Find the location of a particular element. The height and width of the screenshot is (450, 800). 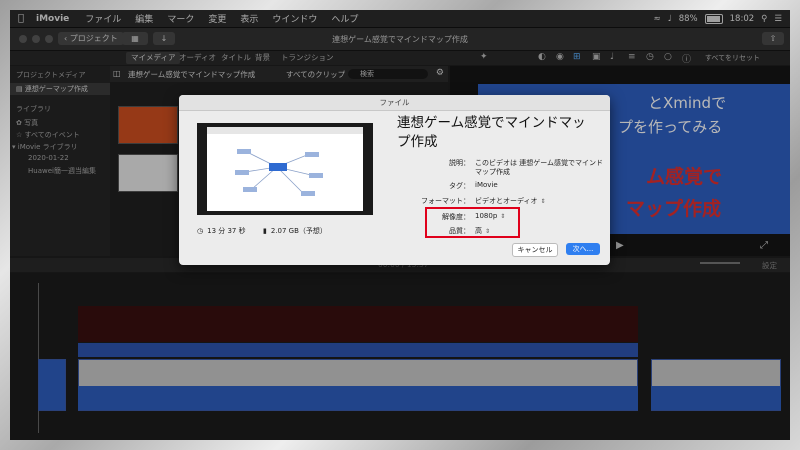

popup-arrows-icon: ⇕ is located at coordinates (543, 201).